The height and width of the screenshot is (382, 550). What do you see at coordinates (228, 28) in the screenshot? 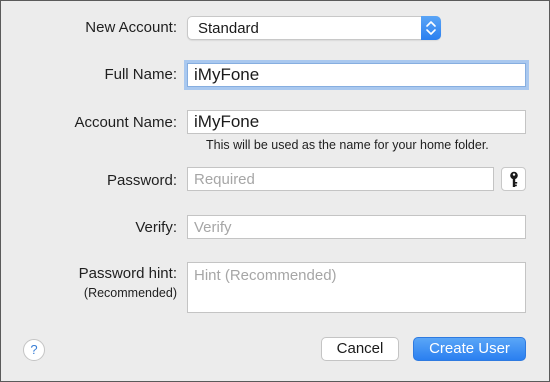
I see `account-type-value: Standard` at bounding box center [228, 28].